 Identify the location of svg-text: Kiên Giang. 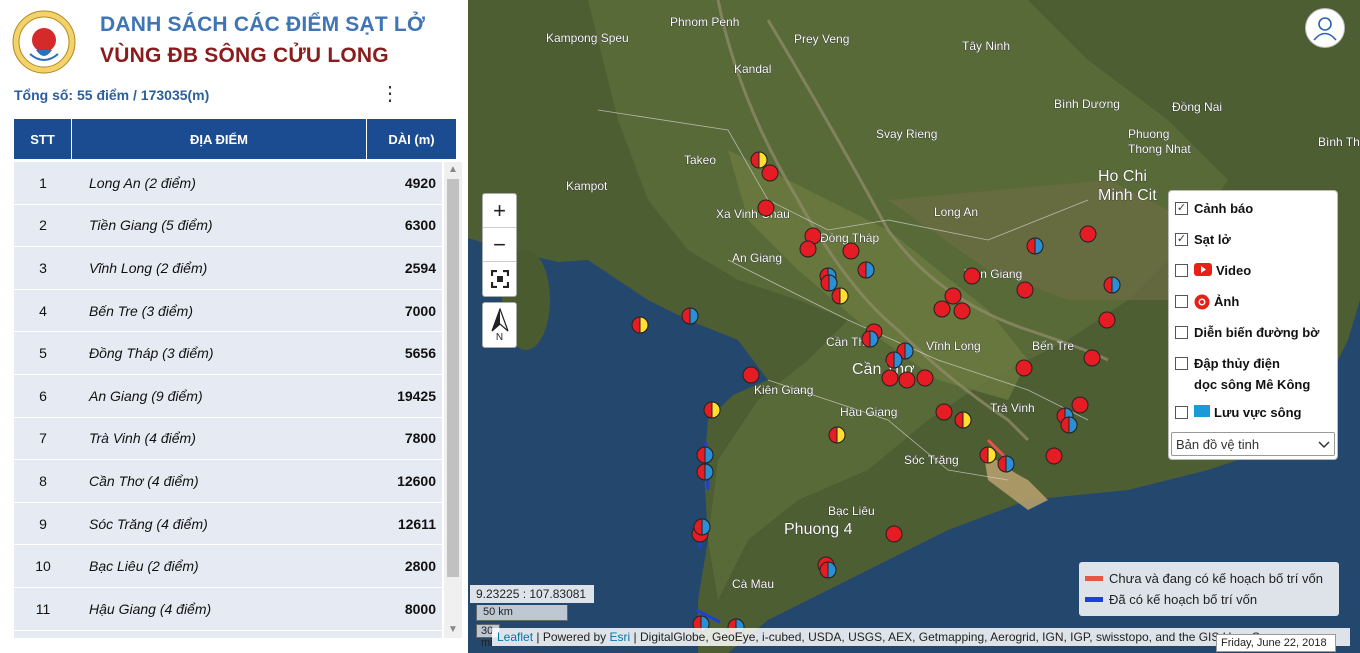
(783, 390).